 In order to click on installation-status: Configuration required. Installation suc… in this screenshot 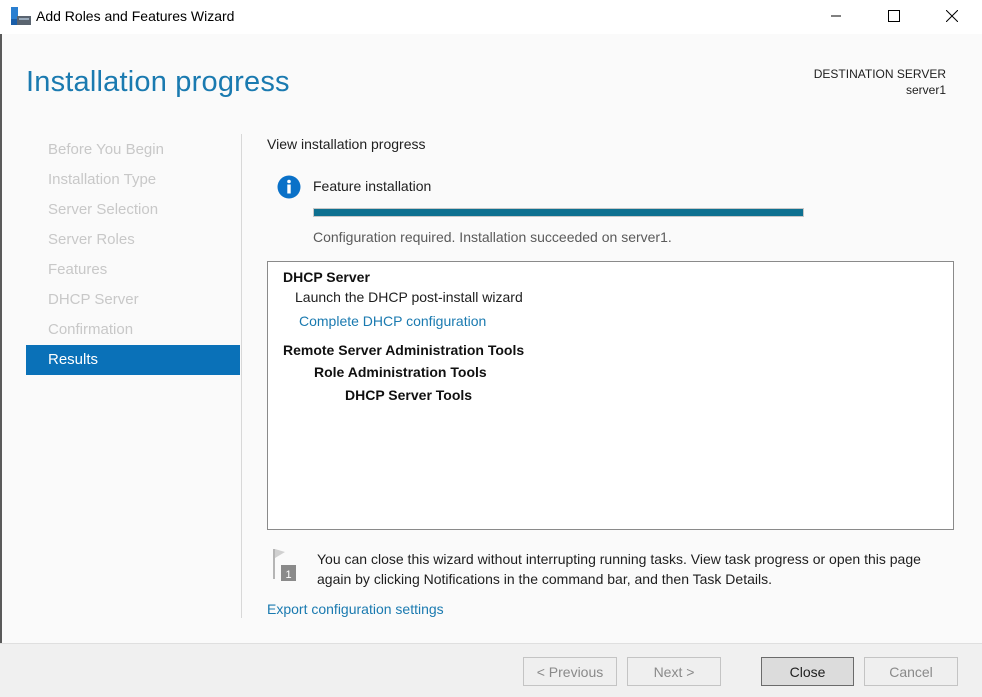, I will do `click(492, 237)`.